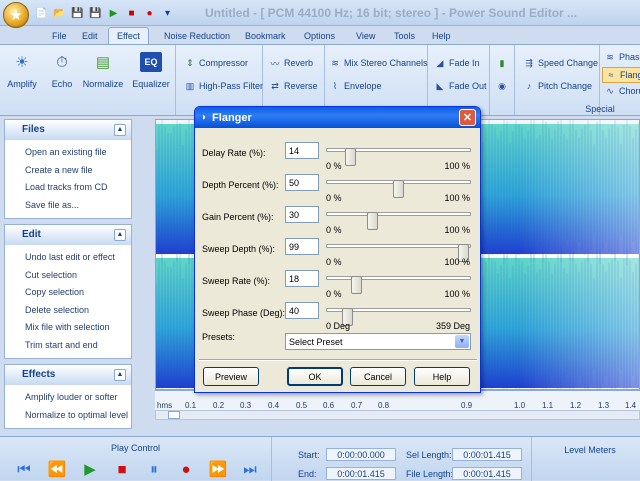 Image resolution: width=640 pixels, height=481 pixels. Describe the element at coordinates (404, 35) in the screenshot. I see `tab-tools: Tools` at that location.